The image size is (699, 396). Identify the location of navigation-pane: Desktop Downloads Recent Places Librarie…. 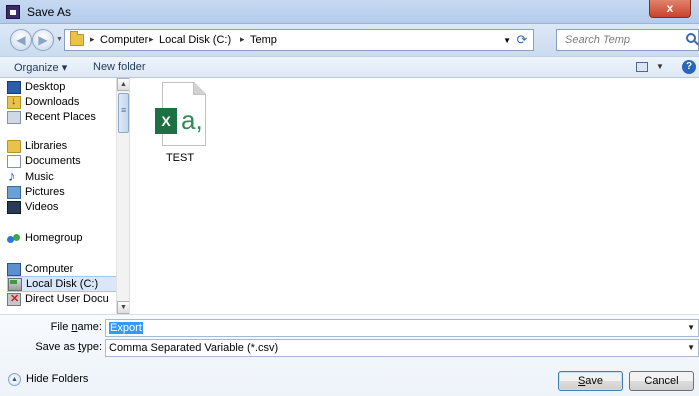
(65, 196).